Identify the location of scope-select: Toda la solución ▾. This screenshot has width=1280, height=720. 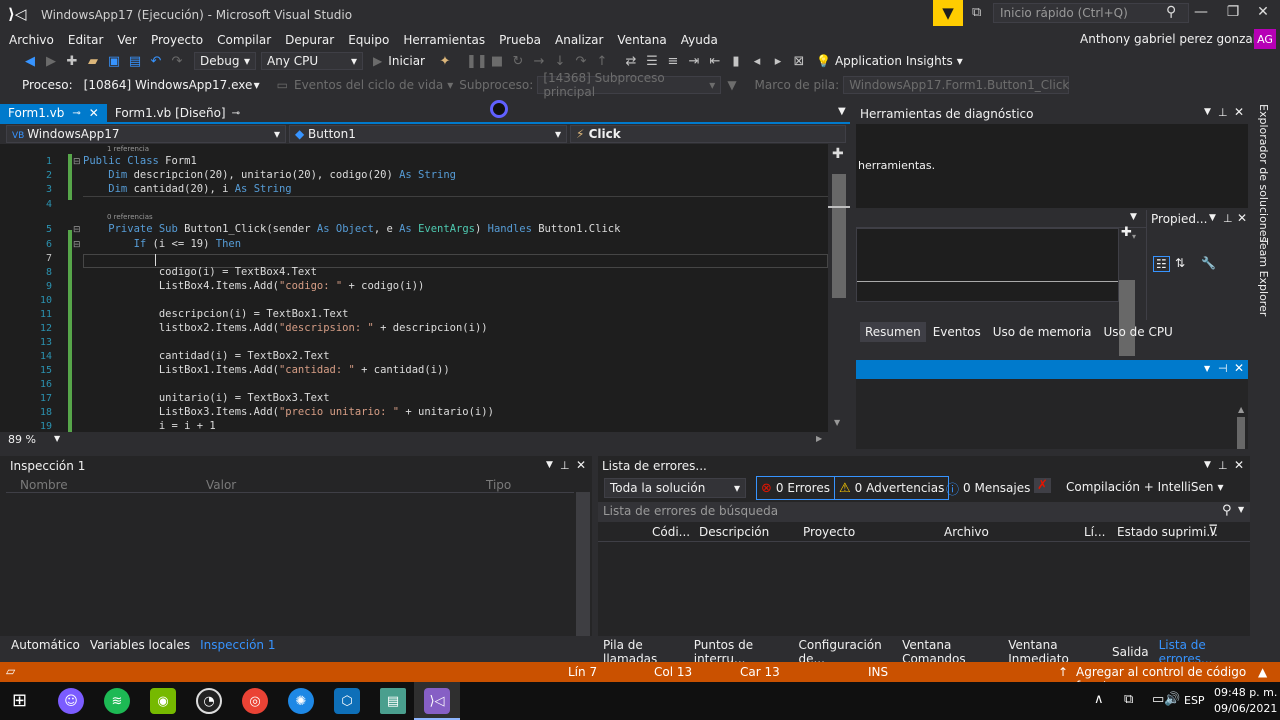
(675, 488).